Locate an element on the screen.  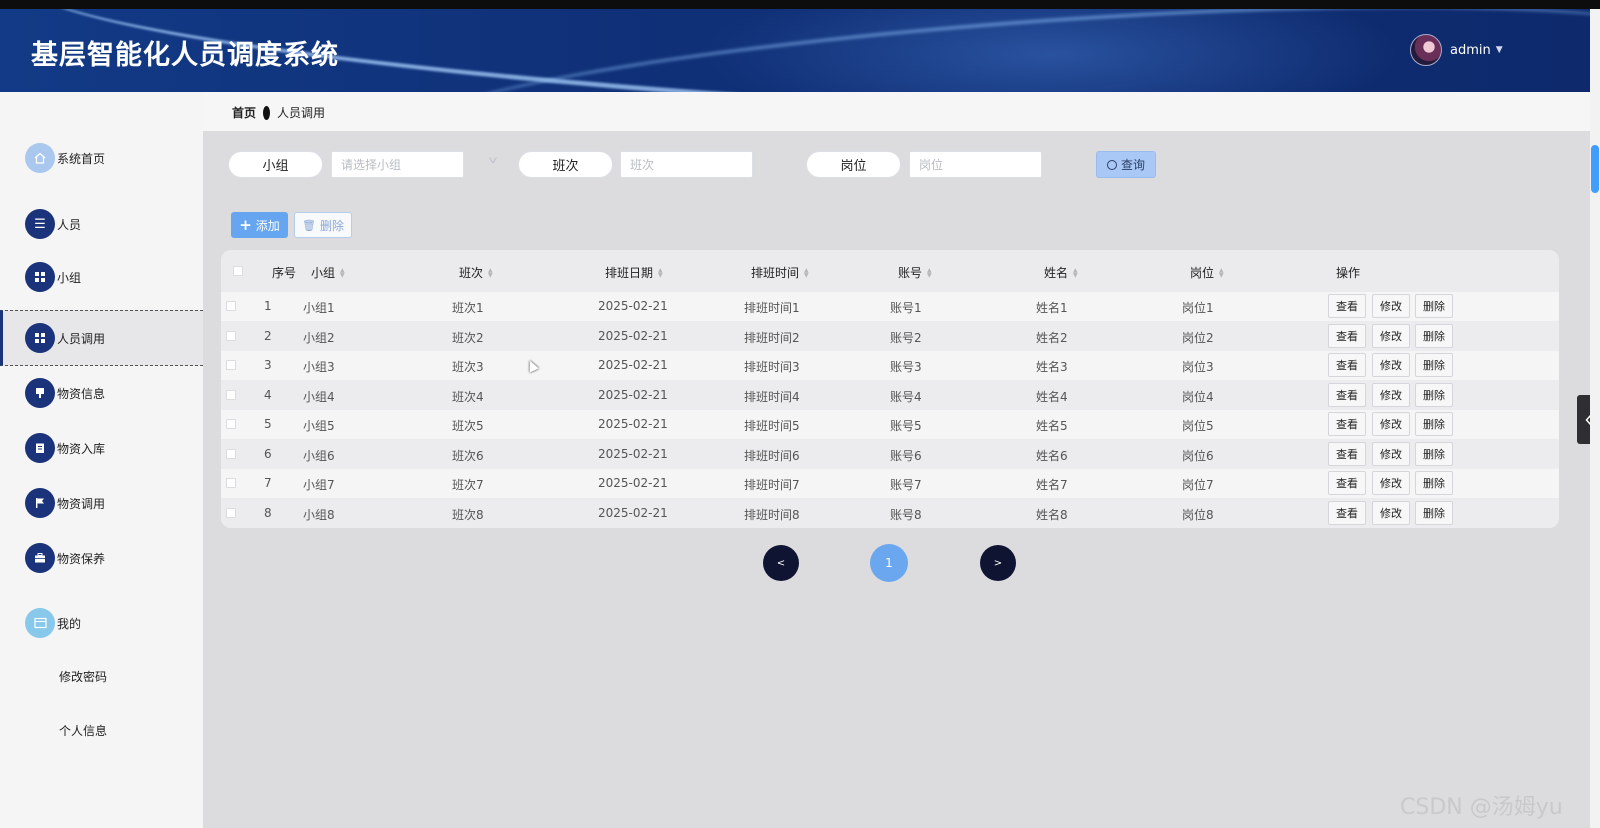
cell-group: 小组2 is located at coordinates (319, 337).